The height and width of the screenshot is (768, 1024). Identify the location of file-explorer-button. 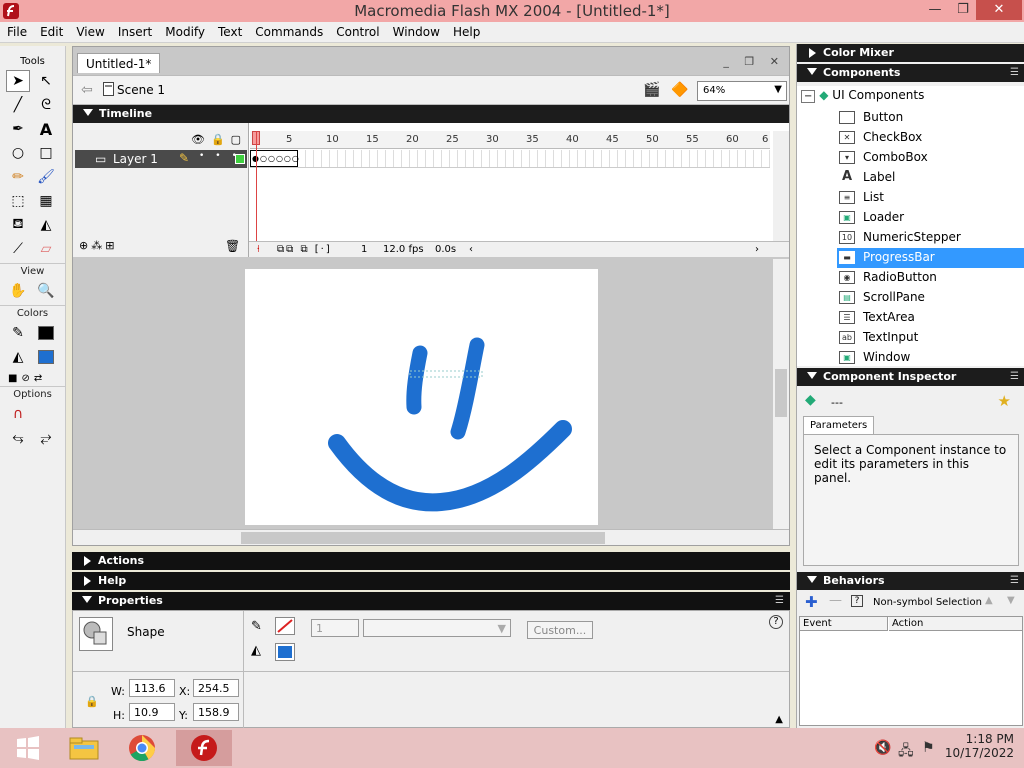
(84, 748).